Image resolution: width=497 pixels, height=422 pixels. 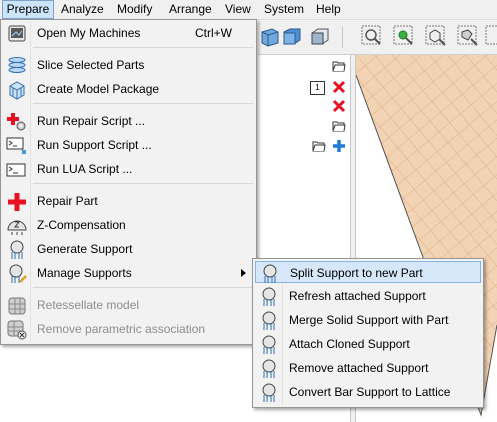 I want to click on lua-script-icon, so click(x=17, y=170).